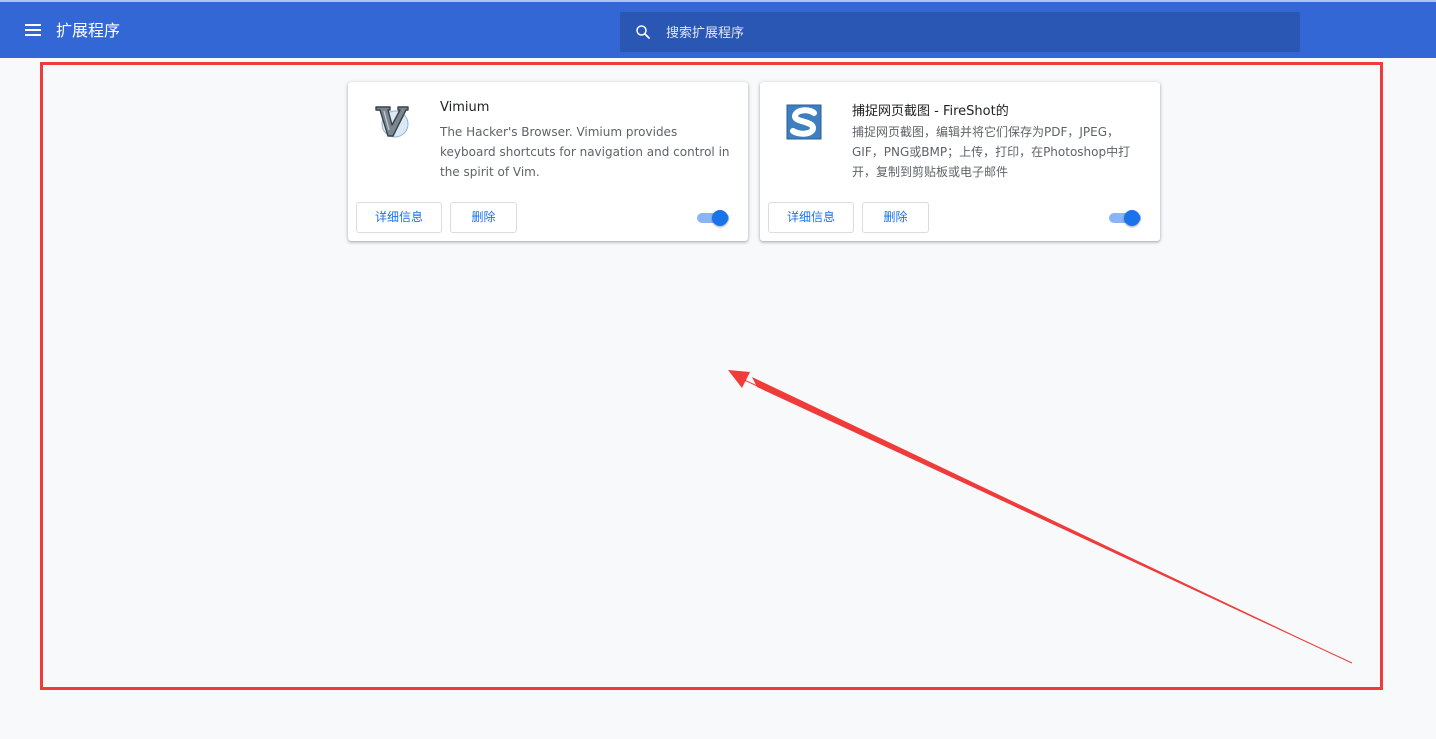 The height and width of the screenshot is (739, 1436). I want to click on toolbar: 扩展程序, so click(718, 29).